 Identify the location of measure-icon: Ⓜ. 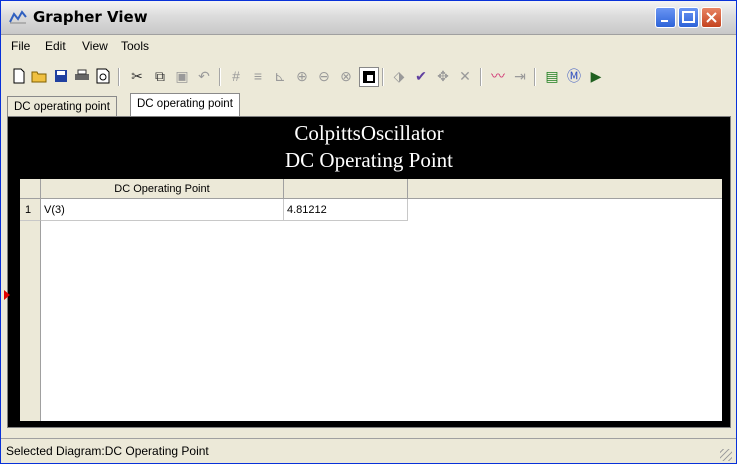
(574, 76).